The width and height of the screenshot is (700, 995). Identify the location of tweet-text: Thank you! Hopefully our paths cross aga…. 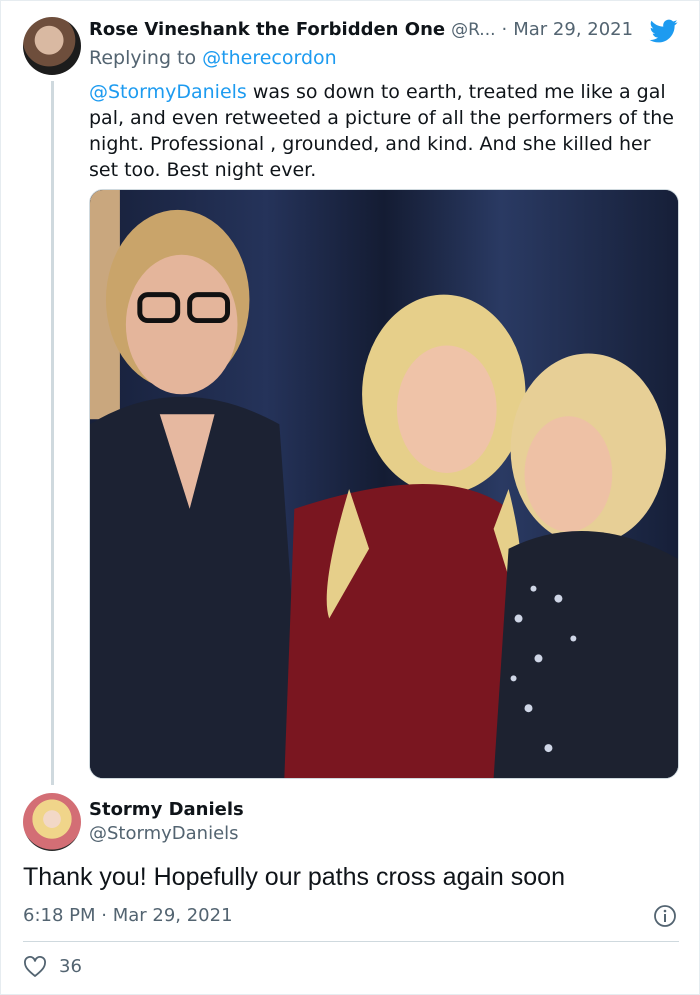
(294, 877).